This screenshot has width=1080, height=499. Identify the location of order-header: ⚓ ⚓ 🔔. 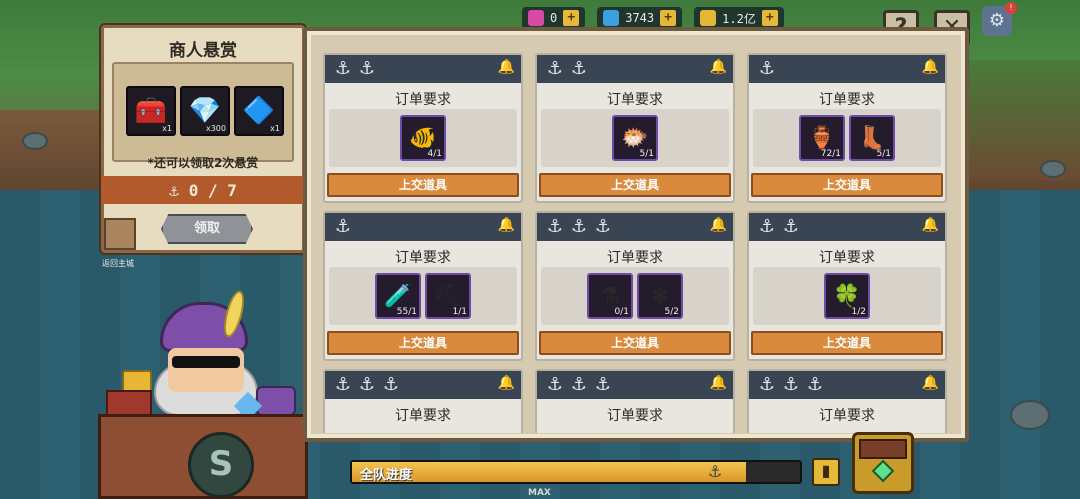
(847, 227).